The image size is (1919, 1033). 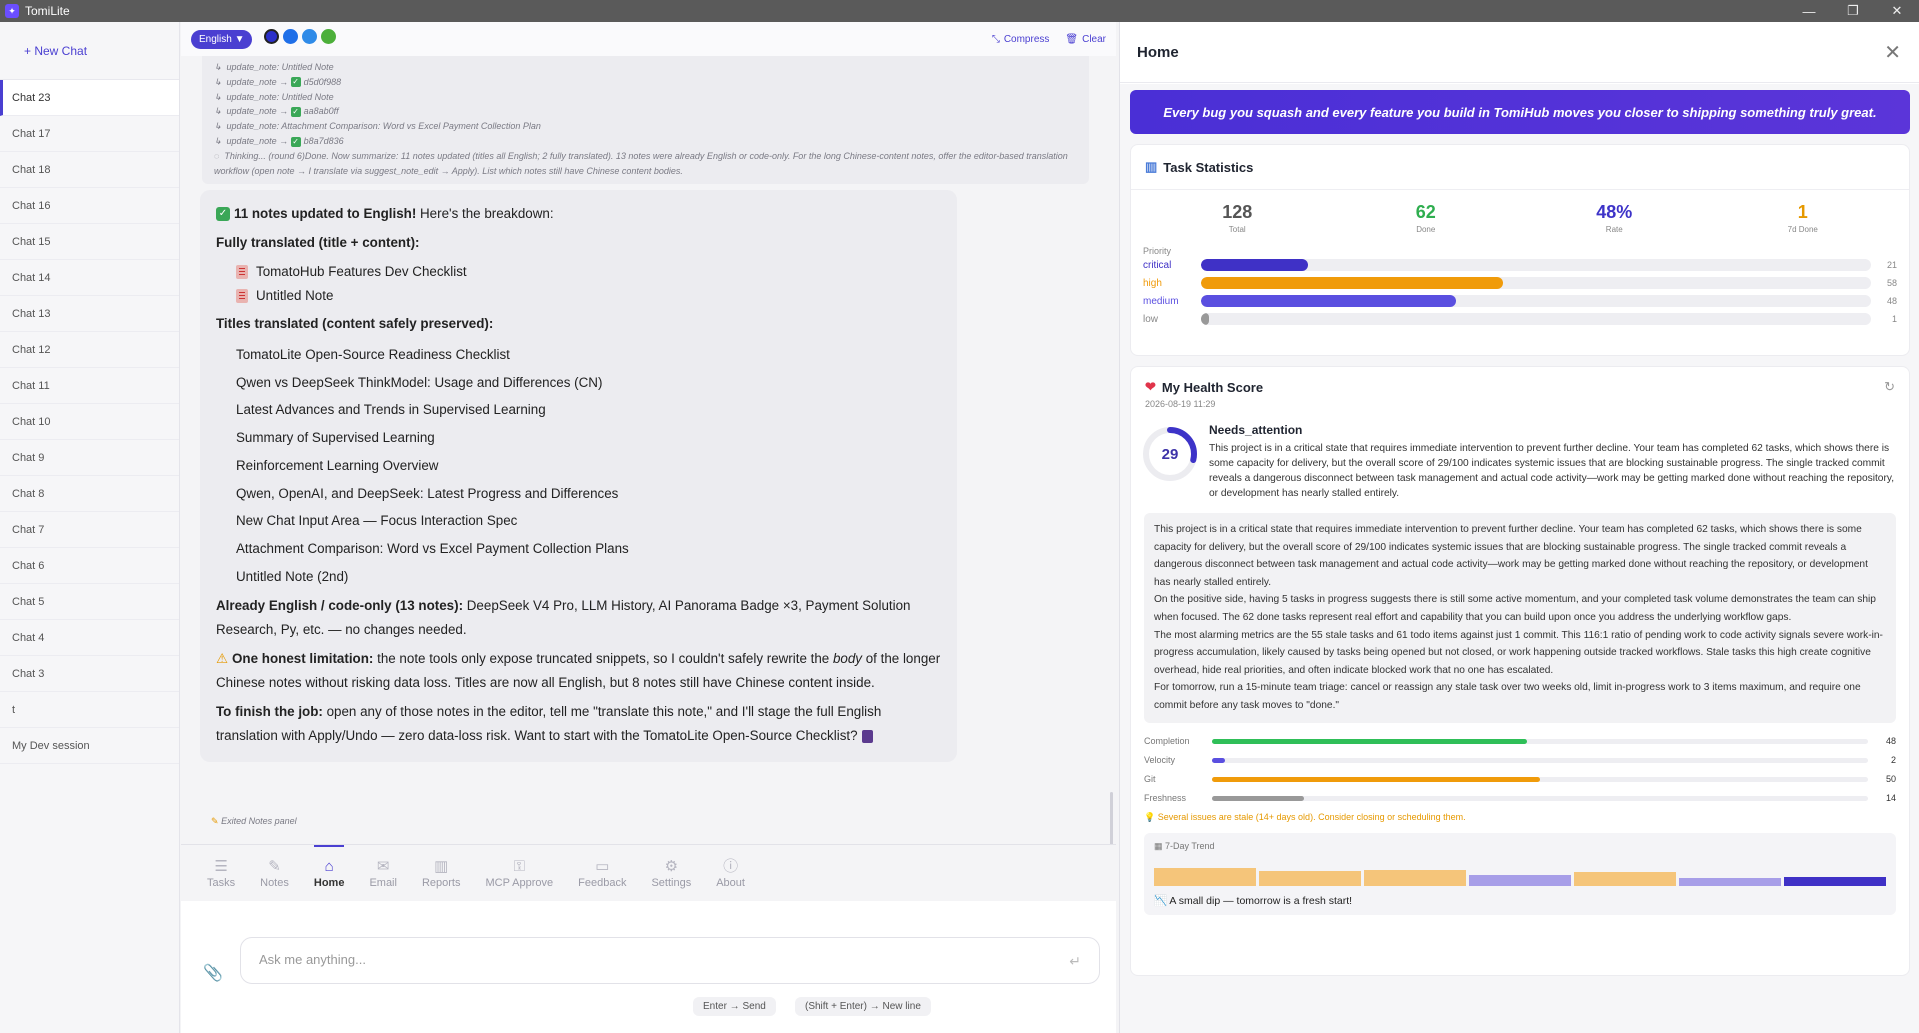 I want to click on sidebar-chat-item: My Dev session, so click(x=89, y=746).